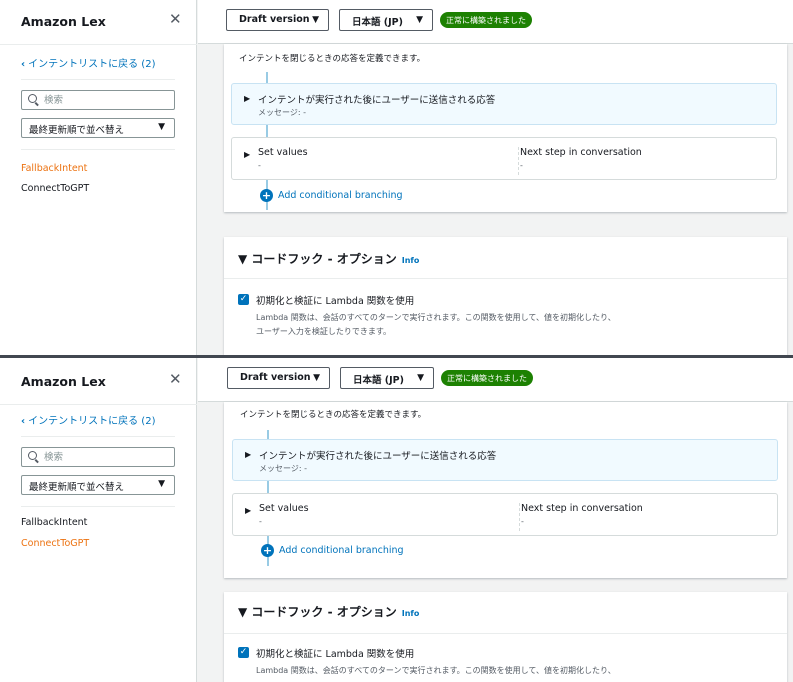 The width and height of the screenshot is (793, 682). I want to click on lambda-checkbox-desc-2: ユーザー入力を検証したりできます。, so click(324, 331).